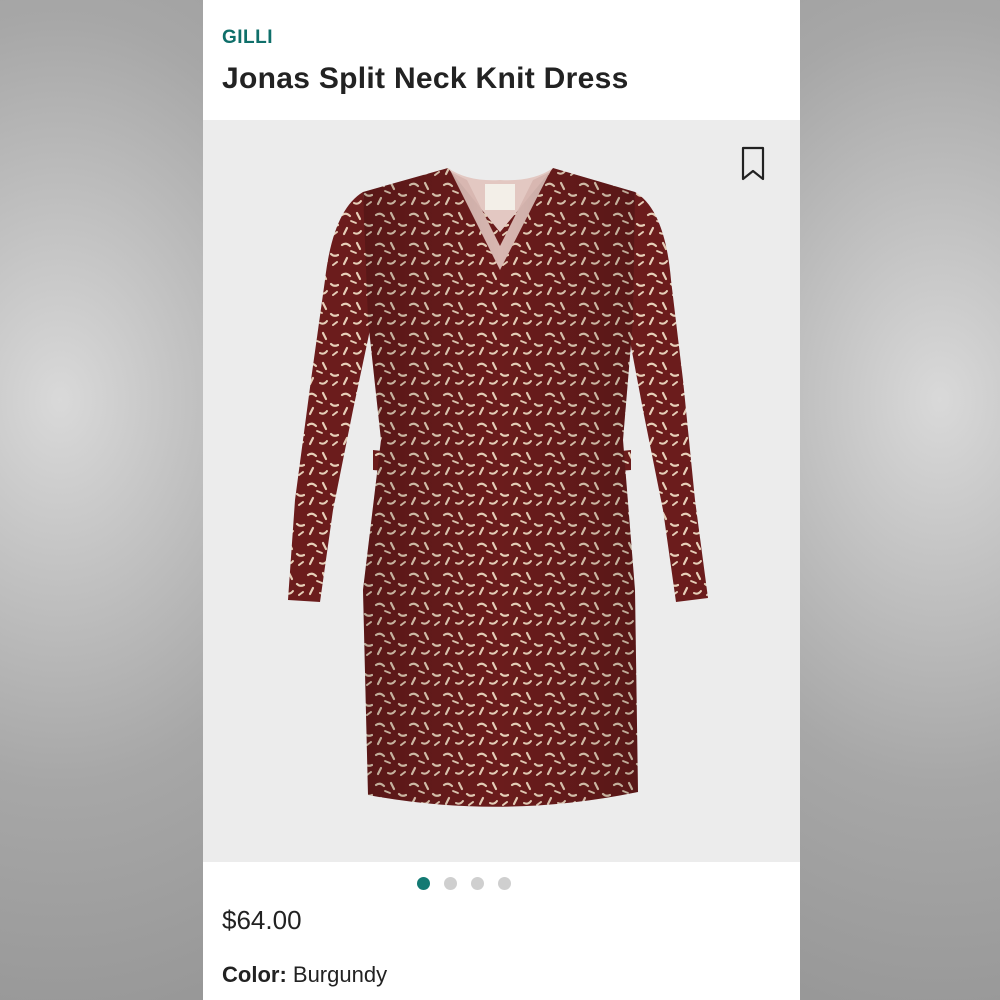 The height and width of the screenshot is (1000, 1000). What do you see at coordinates (247, 38) in the screenshot?
I see `brand-name: GILLI` at bounding box center [247, 38].